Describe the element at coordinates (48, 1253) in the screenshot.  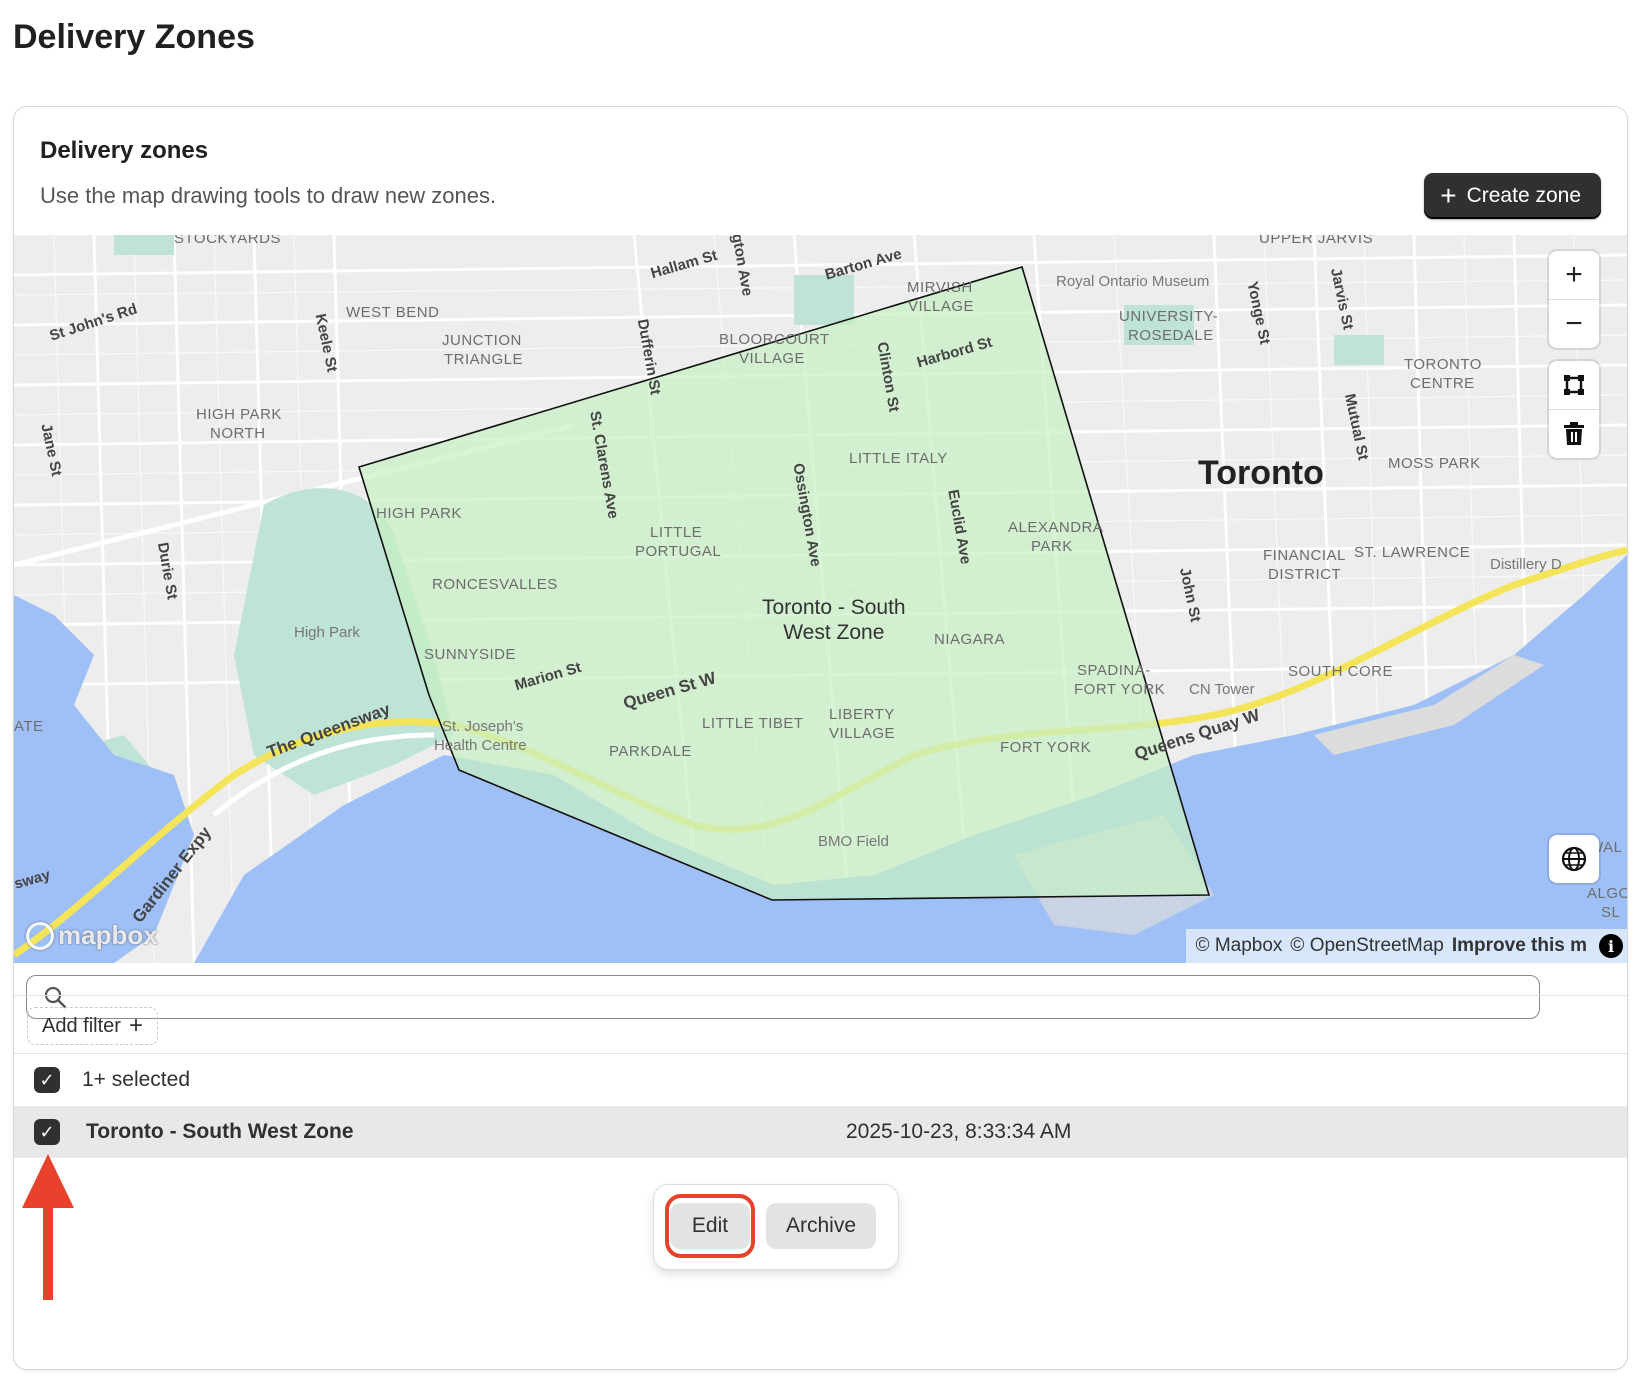
I see `arrow-annotation-shaft` at that location.